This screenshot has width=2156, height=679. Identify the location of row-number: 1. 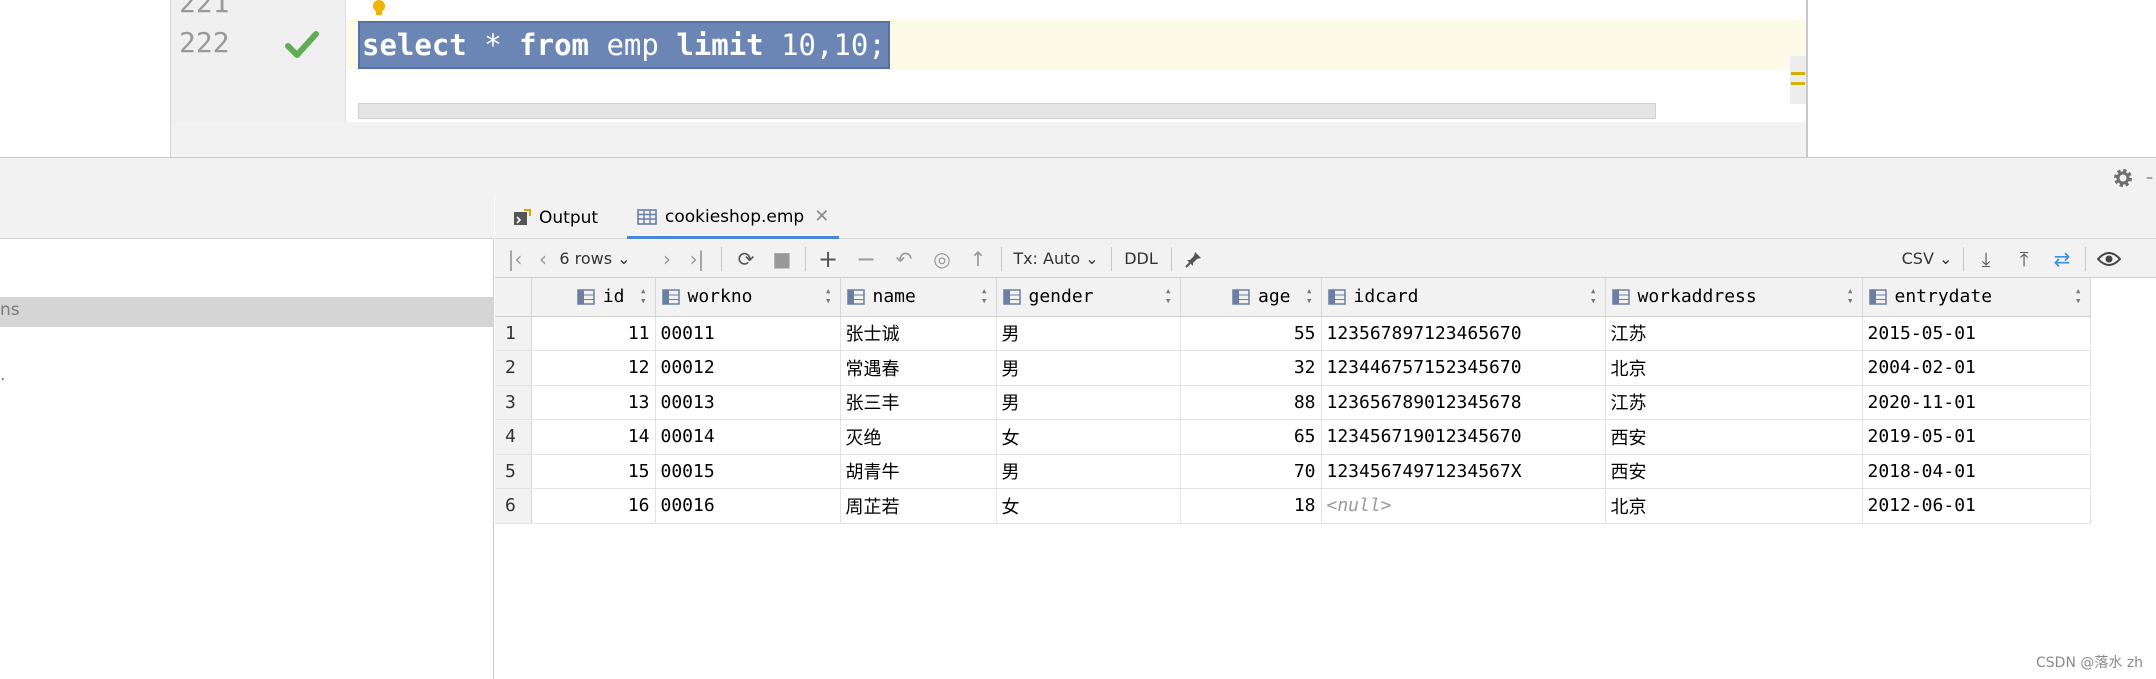
(513, 333).